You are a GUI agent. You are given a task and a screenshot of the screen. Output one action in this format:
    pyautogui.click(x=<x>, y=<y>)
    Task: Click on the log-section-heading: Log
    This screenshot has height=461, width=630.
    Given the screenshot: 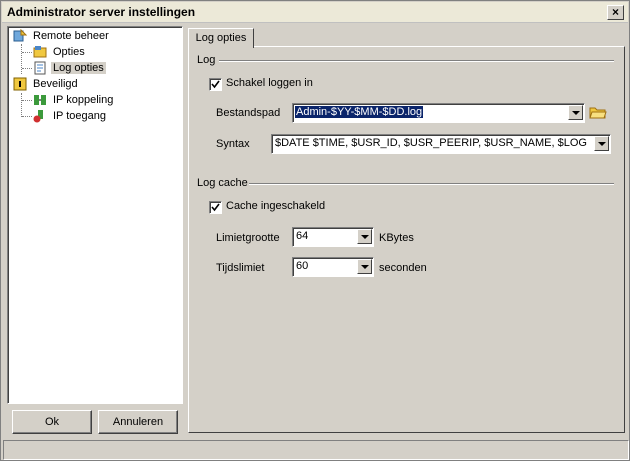 What is the action you would take?
    pyautogui.click(x=206, y=60)
    